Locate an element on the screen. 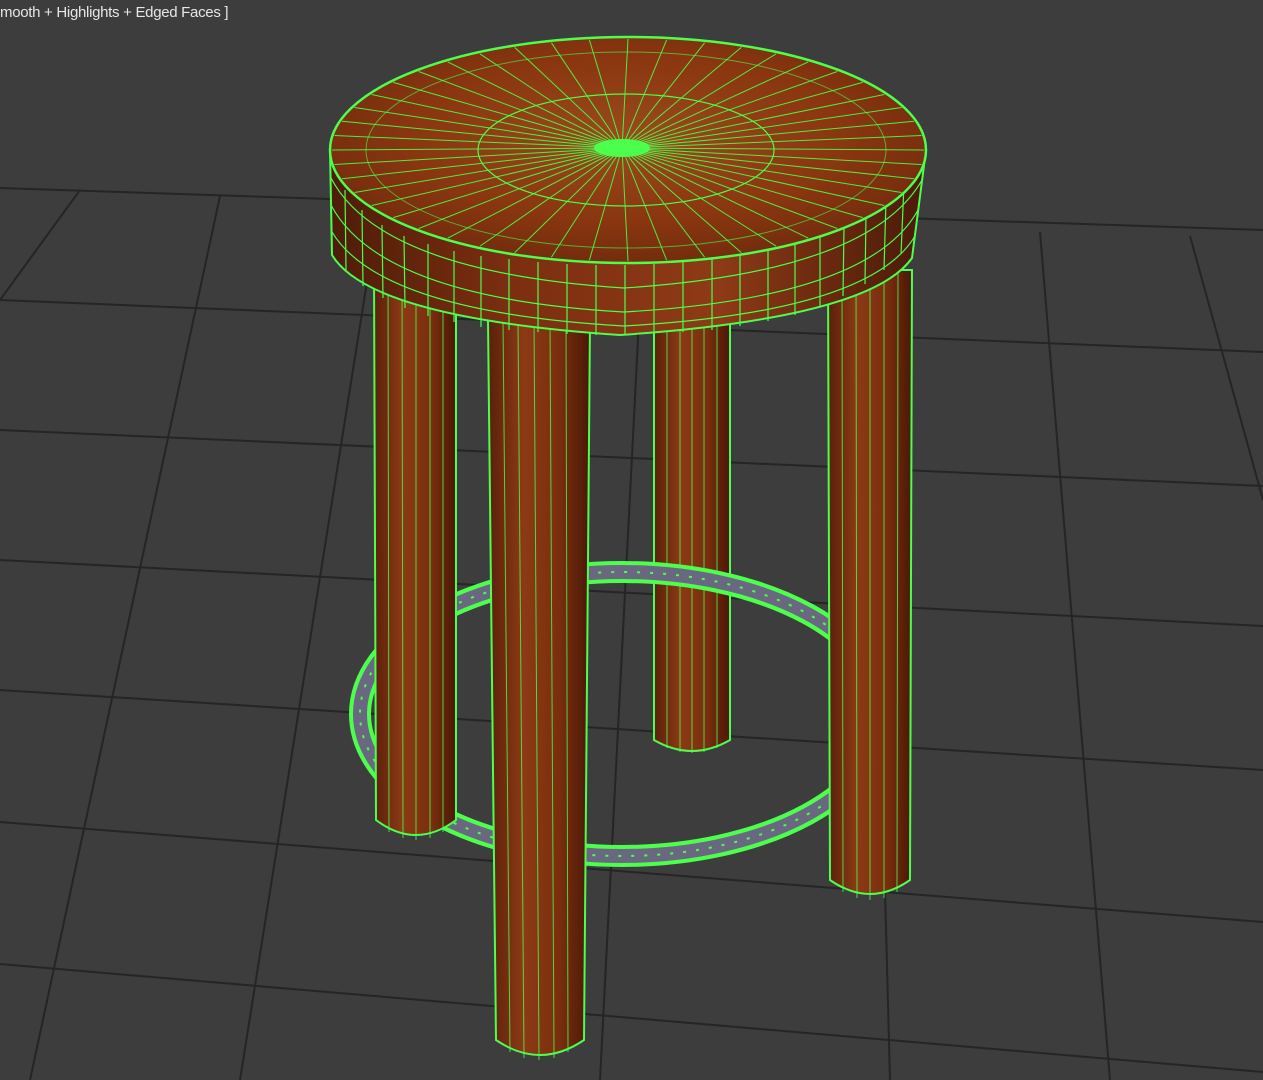 The width and height of the screenshot is (1263, 1080). stool-seat-top is located at coordinates (628, 150).